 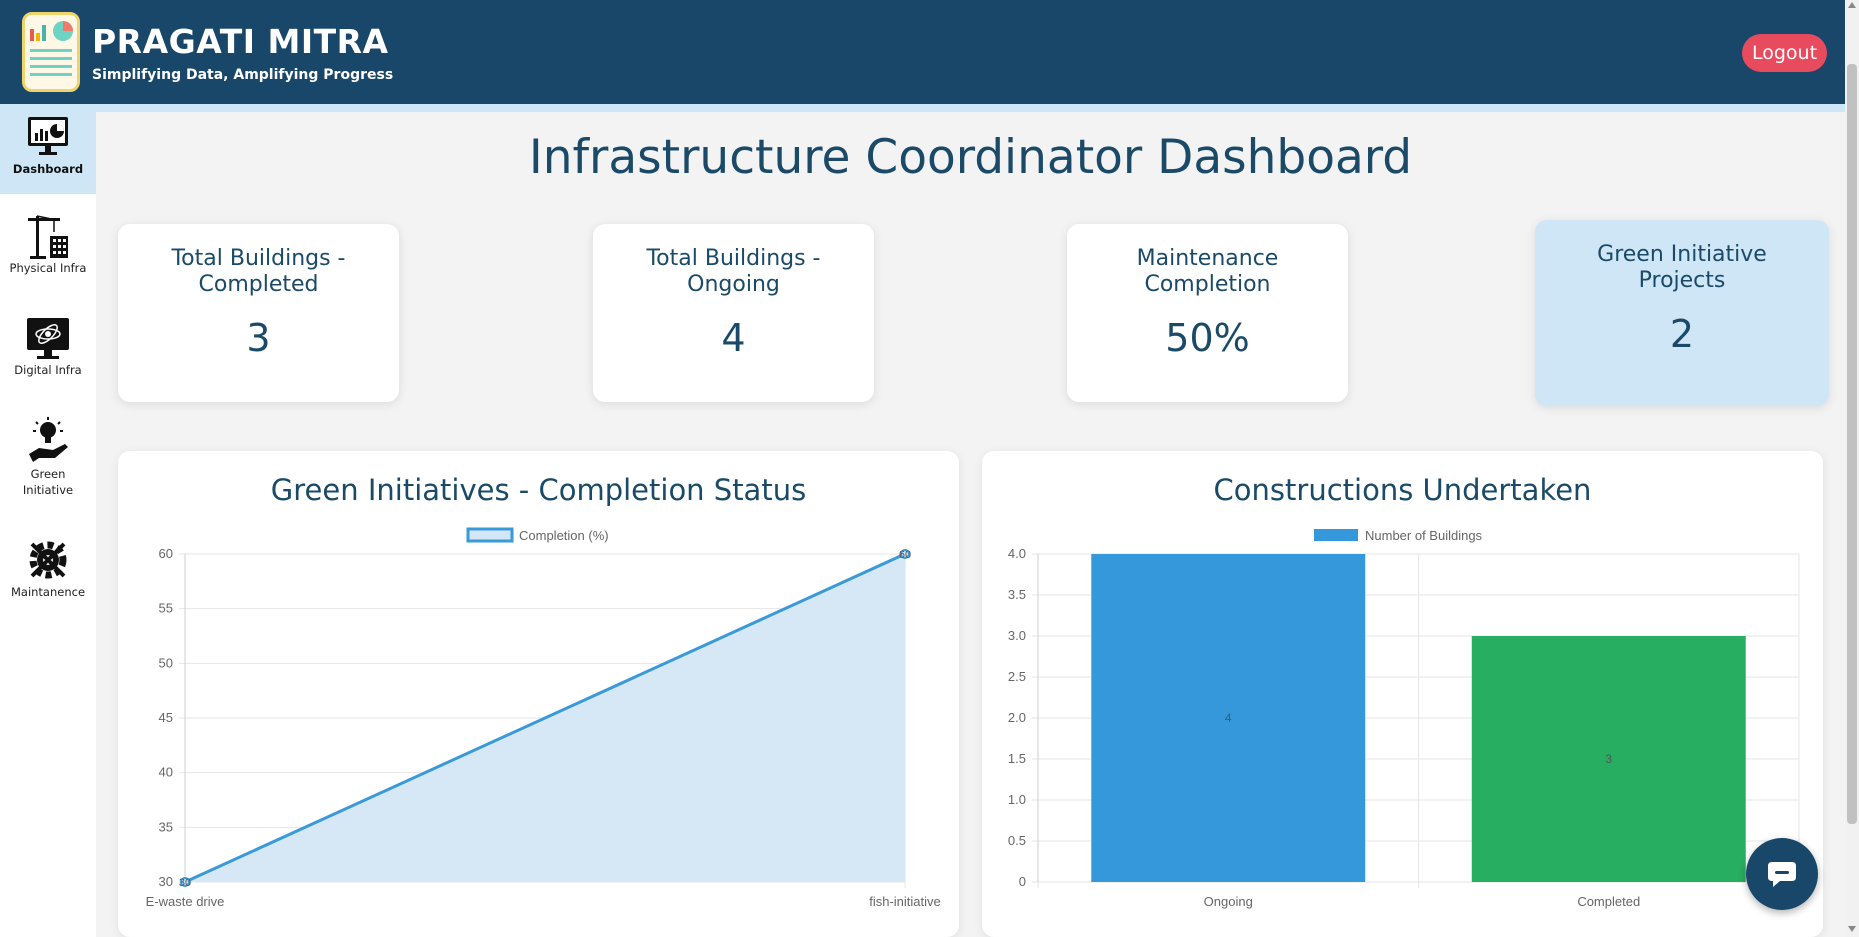 What do you see at coordinates (1682, 334) in the screenshot?
I see `card-value: 2` at bounding box center [1682, 334].